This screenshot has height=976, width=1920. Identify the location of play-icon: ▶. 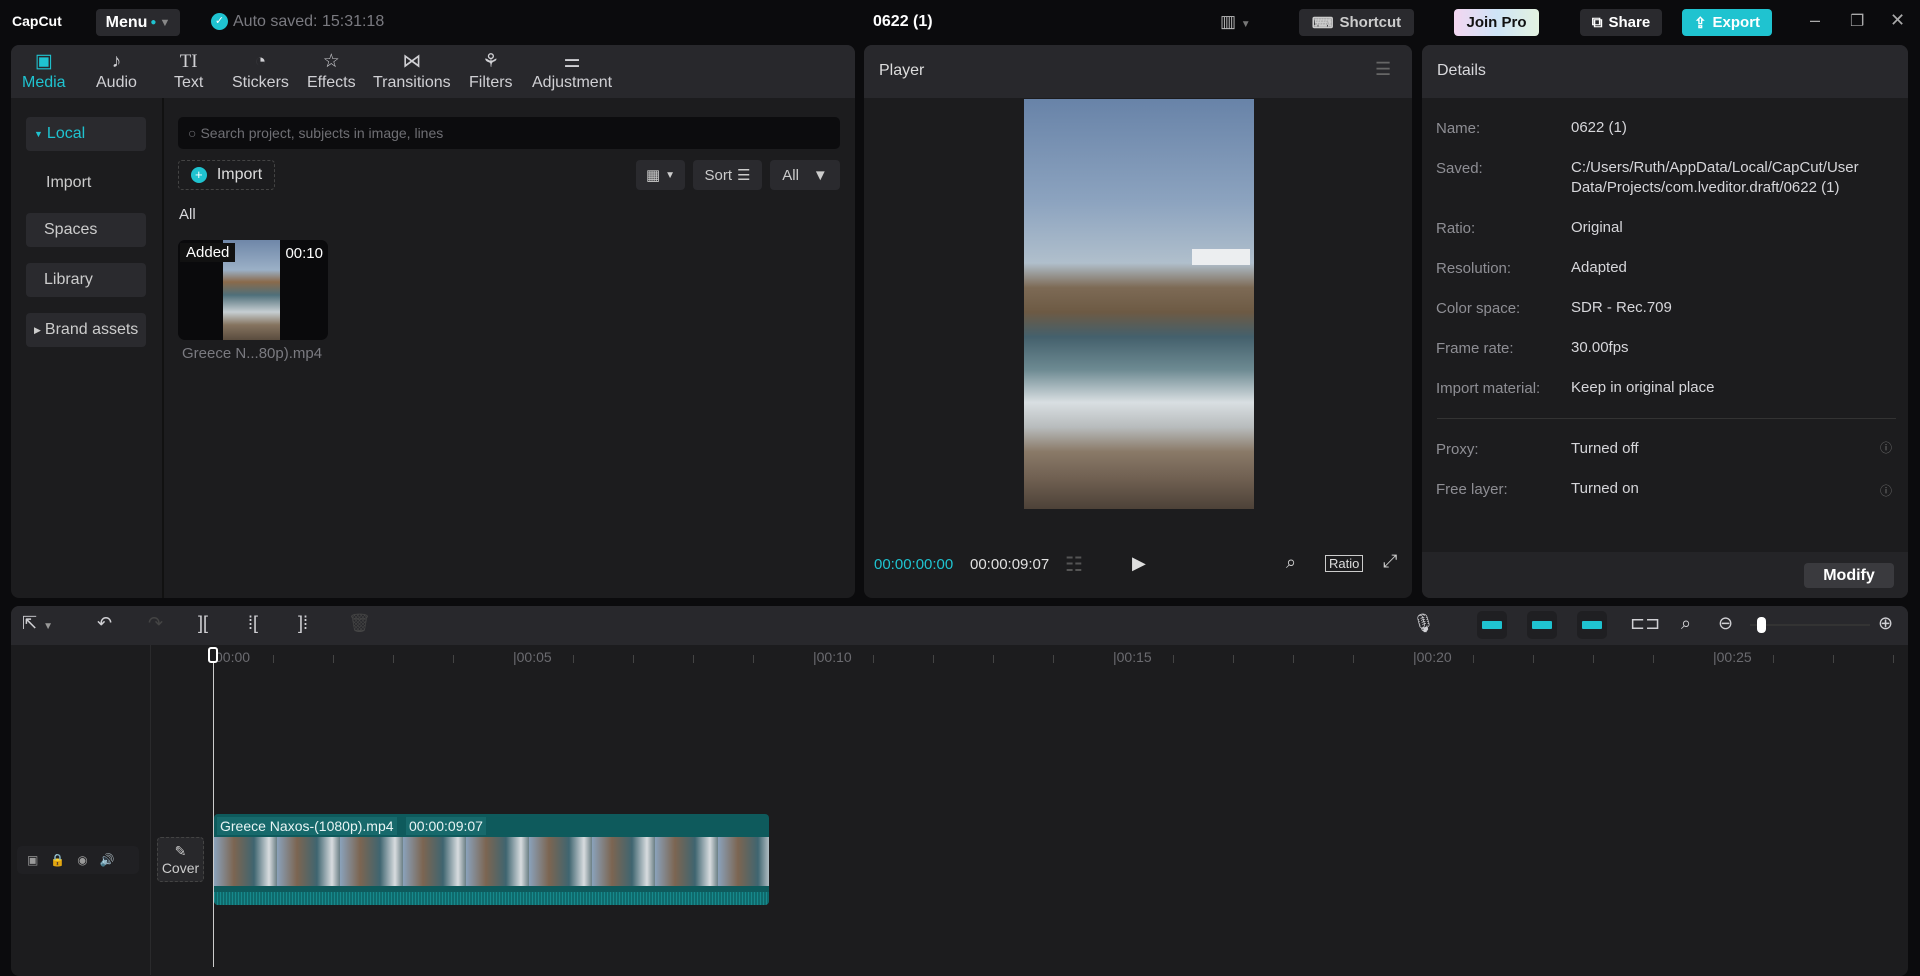
(1139, 563).